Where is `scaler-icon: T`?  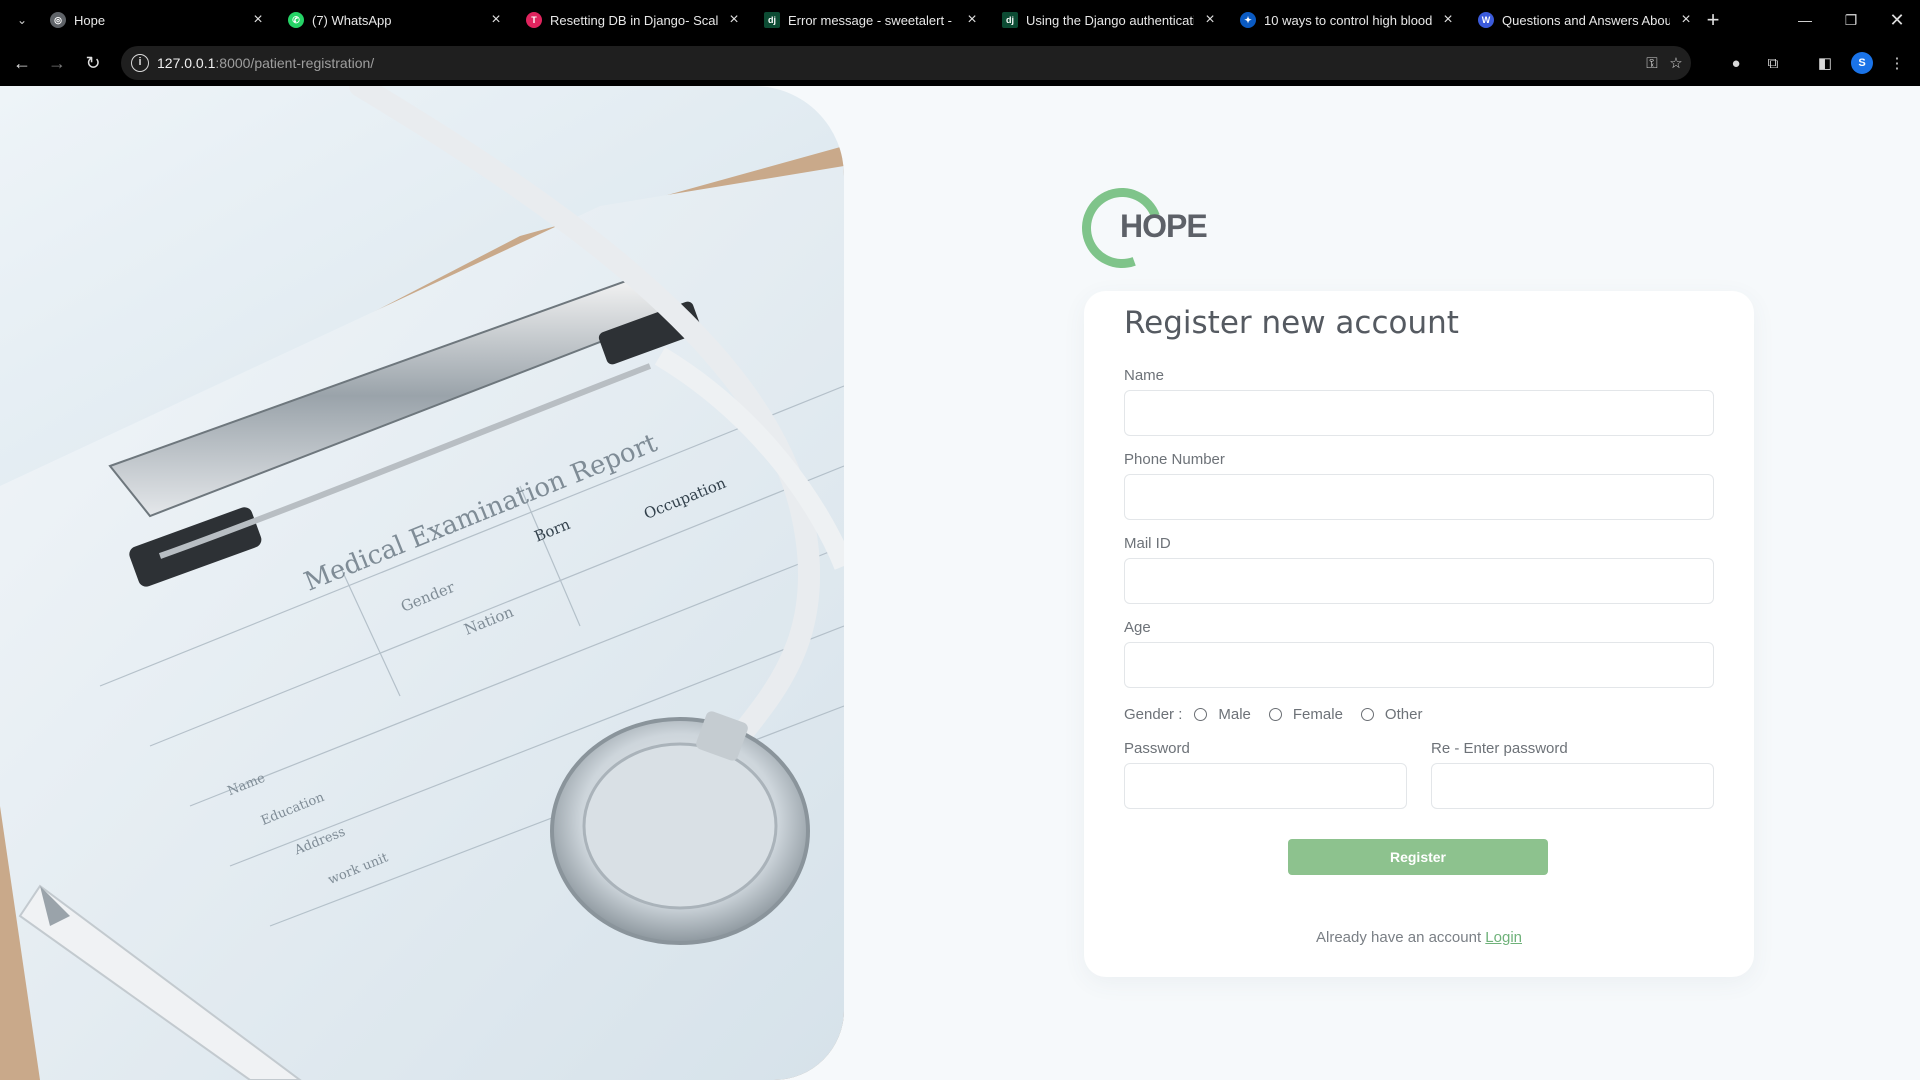 scaler-icon: T is located at coordinates (534, 20).